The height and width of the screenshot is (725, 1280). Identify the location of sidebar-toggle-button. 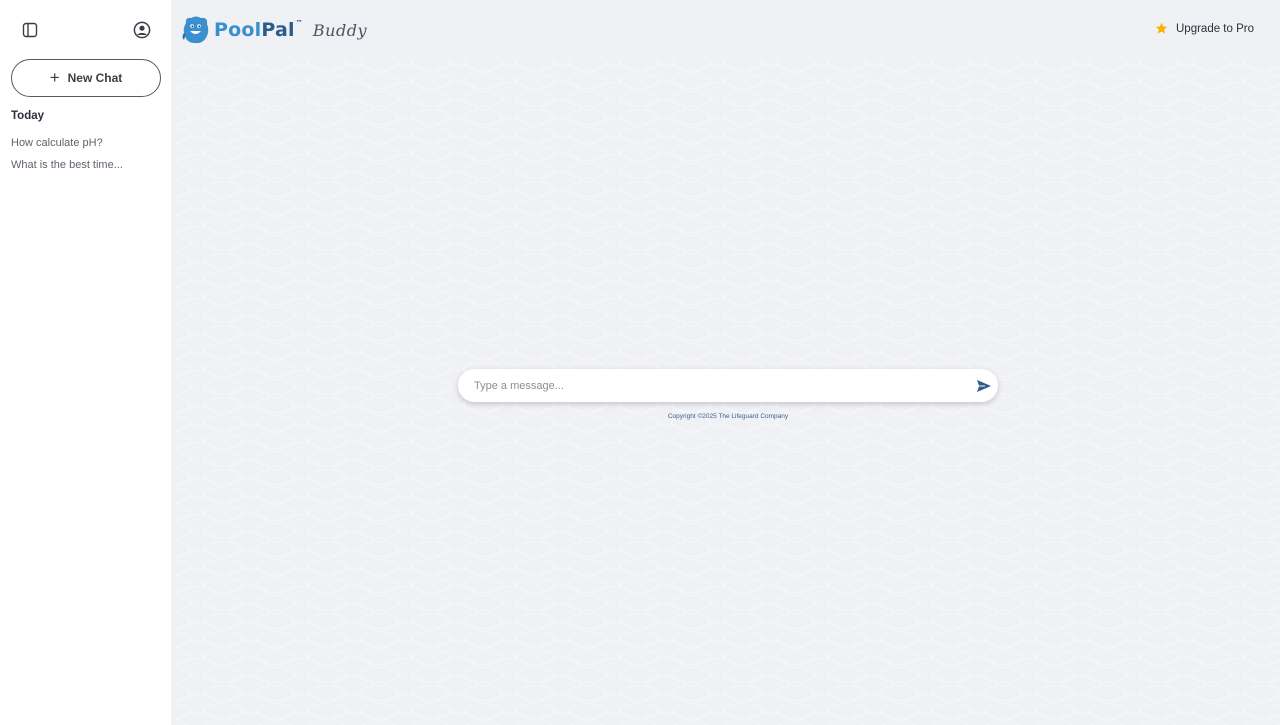
(30, 30).